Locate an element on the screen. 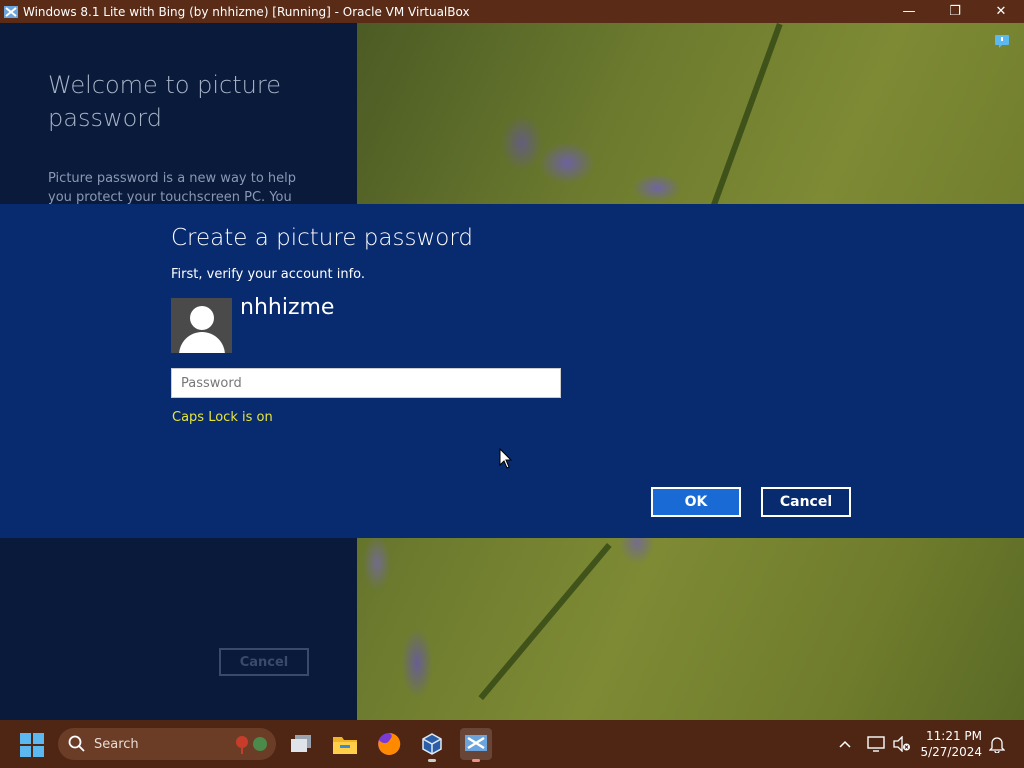  close-button: ✕ is located at coordinates (1001, 11).